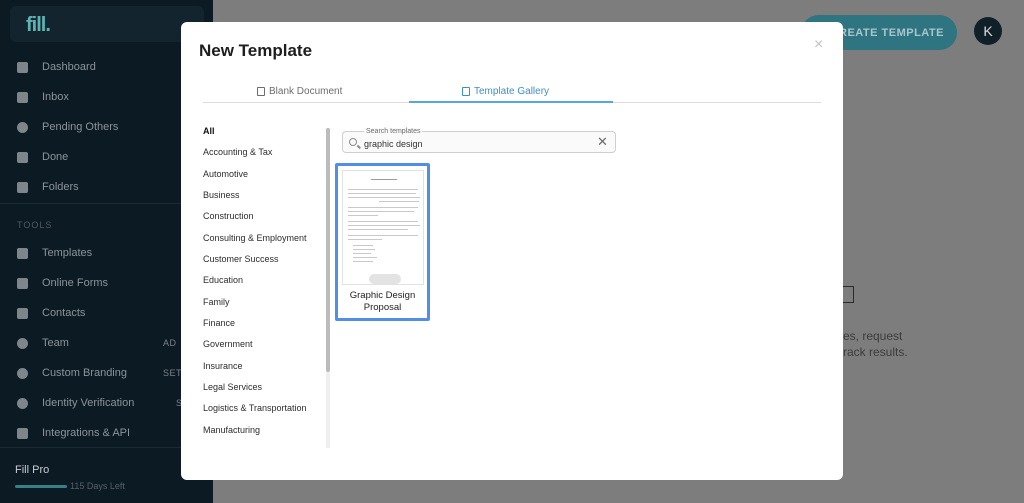 Image resolution: width=1024 pixels, height=503 pixels. What do you see at coordinates (241, 259) in the screenshot?
I see `category-item: Customer Success` at bounding box center [241, 259].